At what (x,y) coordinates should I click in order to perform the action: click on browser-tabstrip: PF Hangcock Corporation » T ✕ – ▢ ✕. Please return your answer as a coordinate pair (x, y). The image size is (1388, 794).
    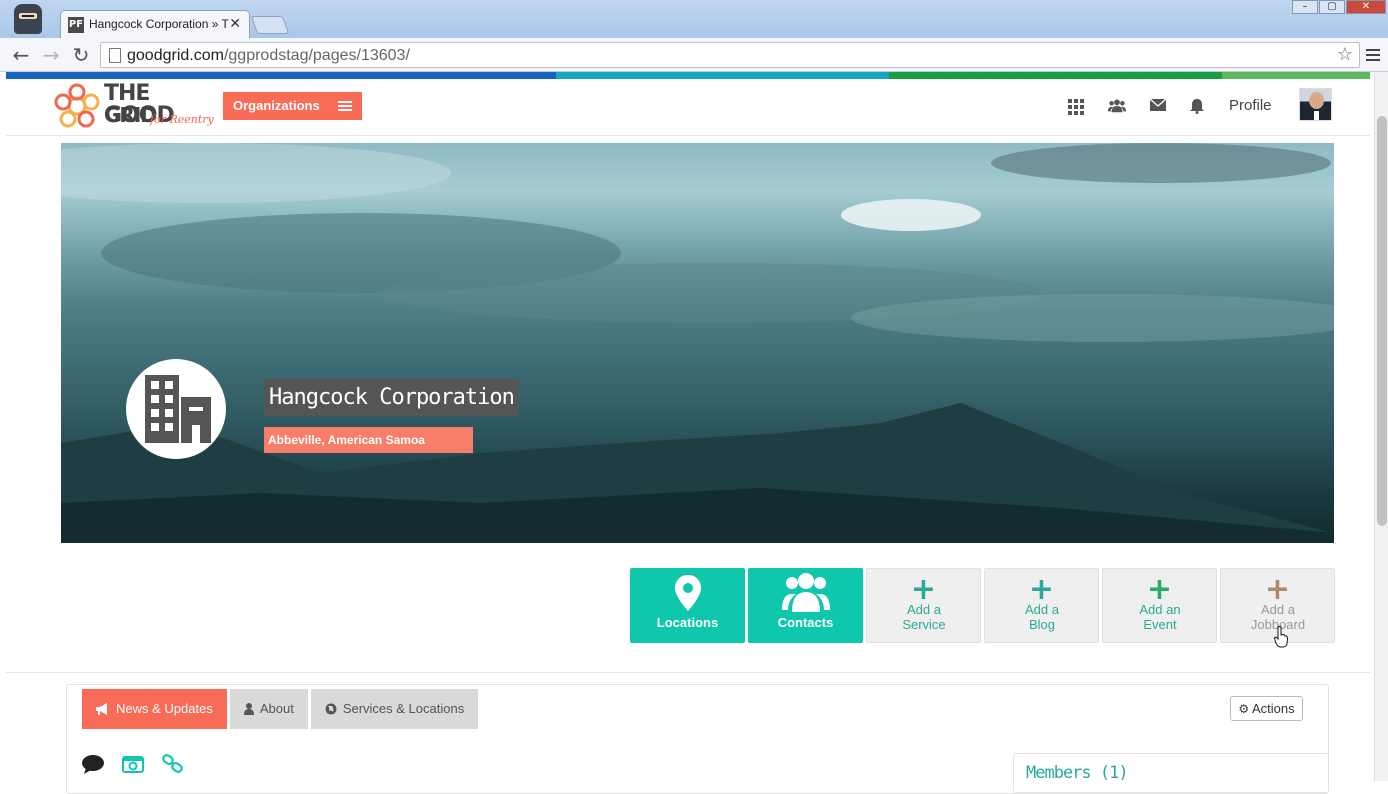
    Looking at the image, I should click on (694, 19).